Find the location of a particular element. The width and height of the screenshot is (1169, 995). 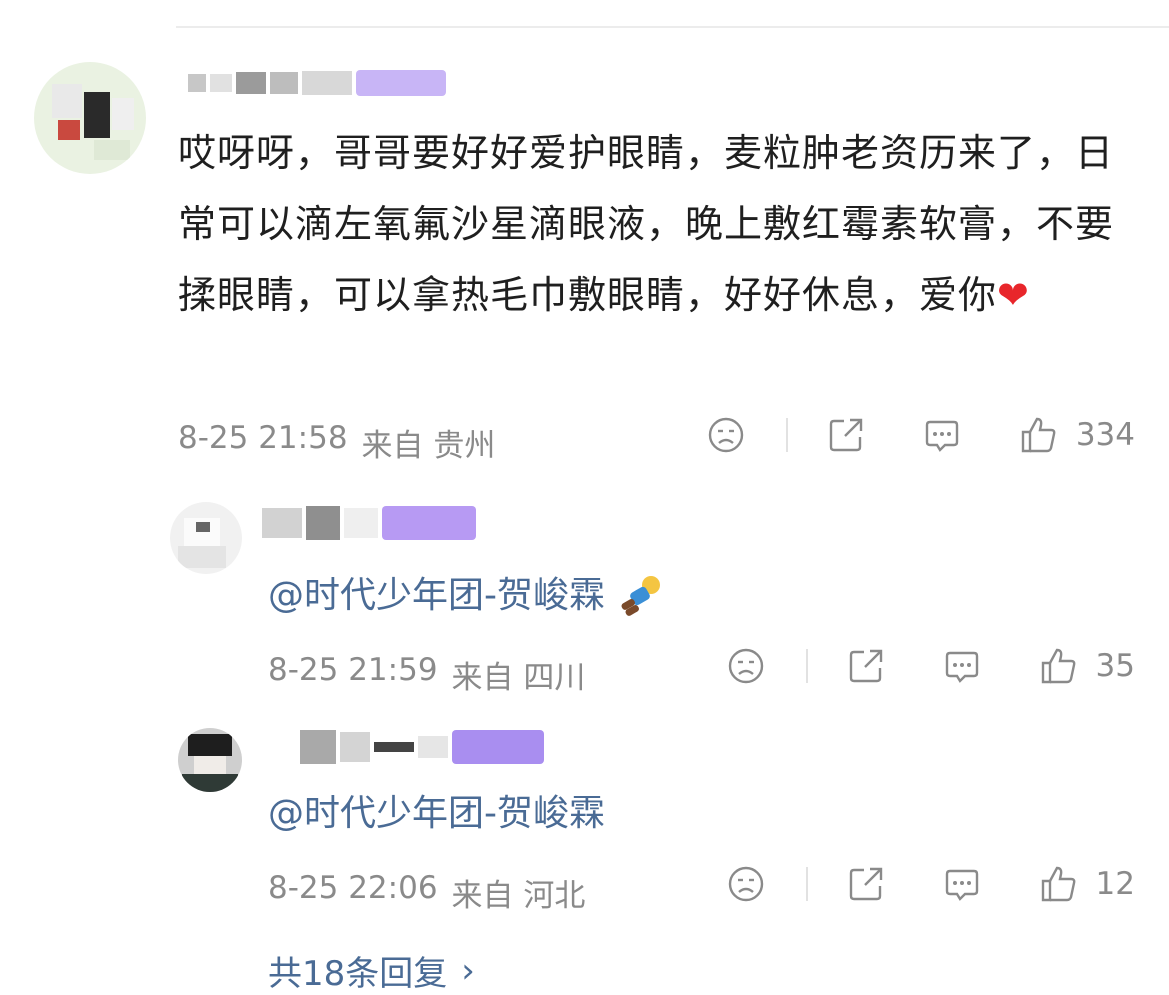

reply-actions: 12 is located at coordinates (930, 884).